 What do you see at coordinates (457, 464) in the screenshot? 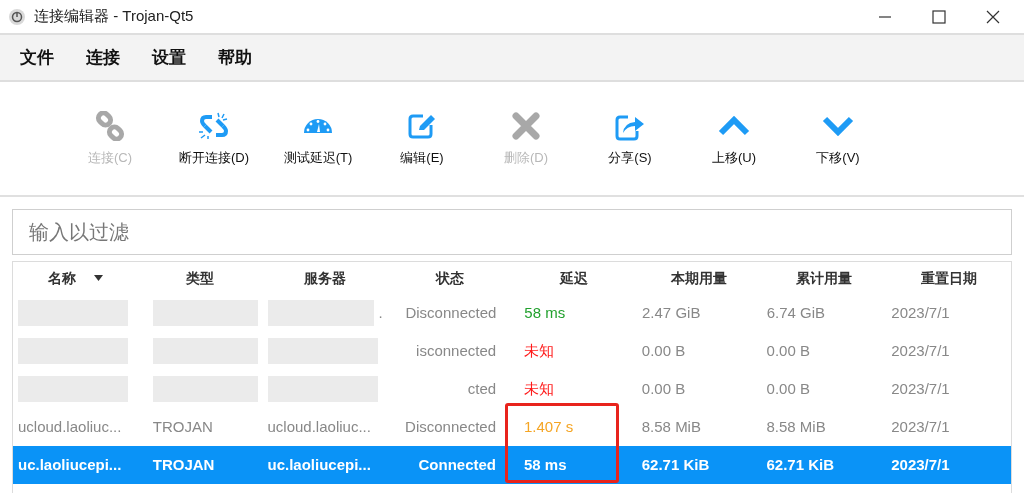
I see `table-cell-text: Connected` at bounding box center [457, 464].